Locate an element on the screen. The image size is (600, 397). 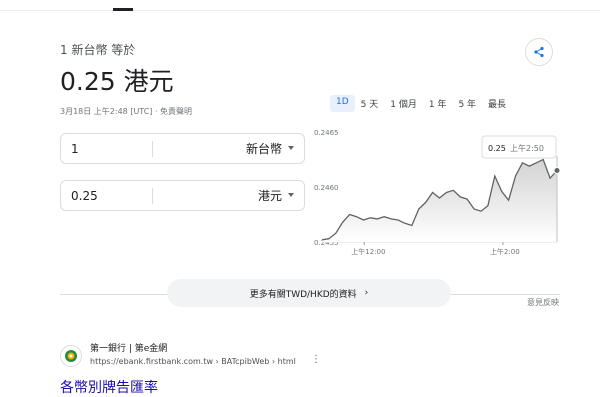
tooltip-value: 0.25 is located at coordinates (497, 148).